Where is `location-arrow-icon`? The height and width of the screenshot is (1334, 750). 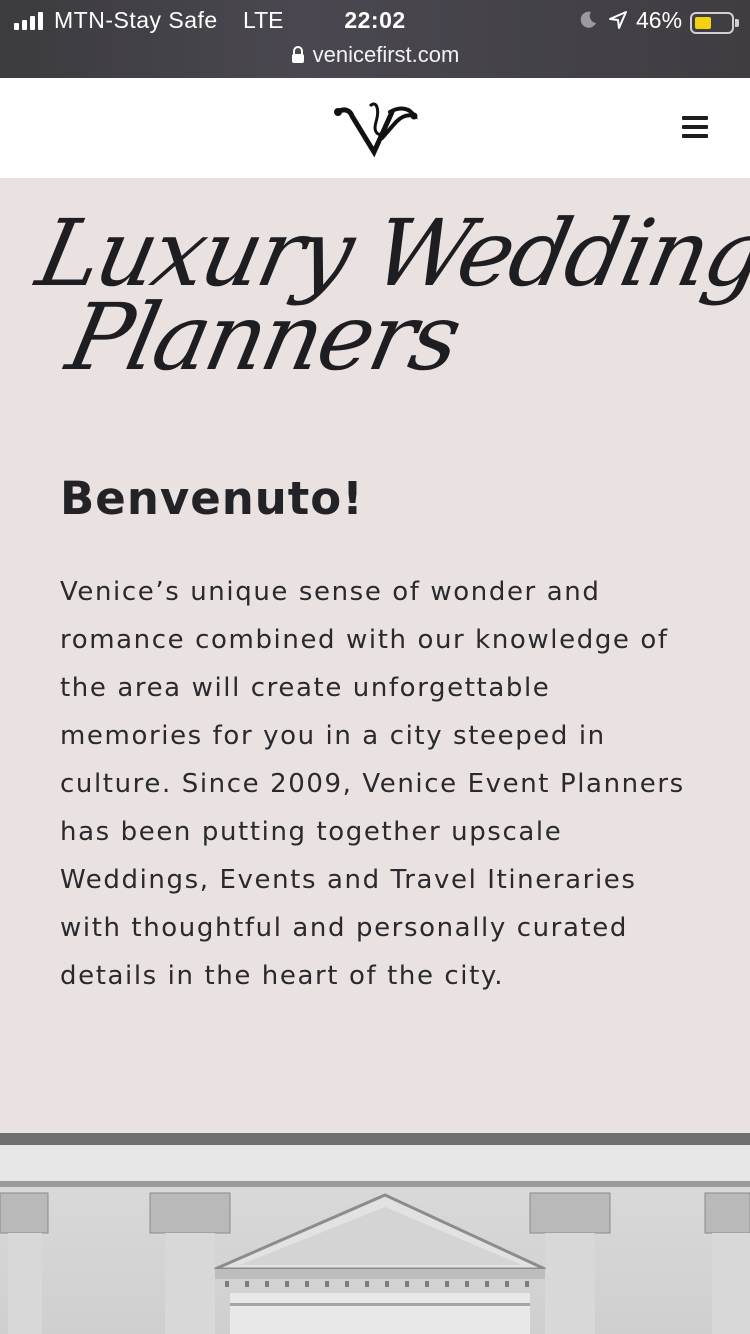
location-arrow-icon is located at coordinates (618, 20).